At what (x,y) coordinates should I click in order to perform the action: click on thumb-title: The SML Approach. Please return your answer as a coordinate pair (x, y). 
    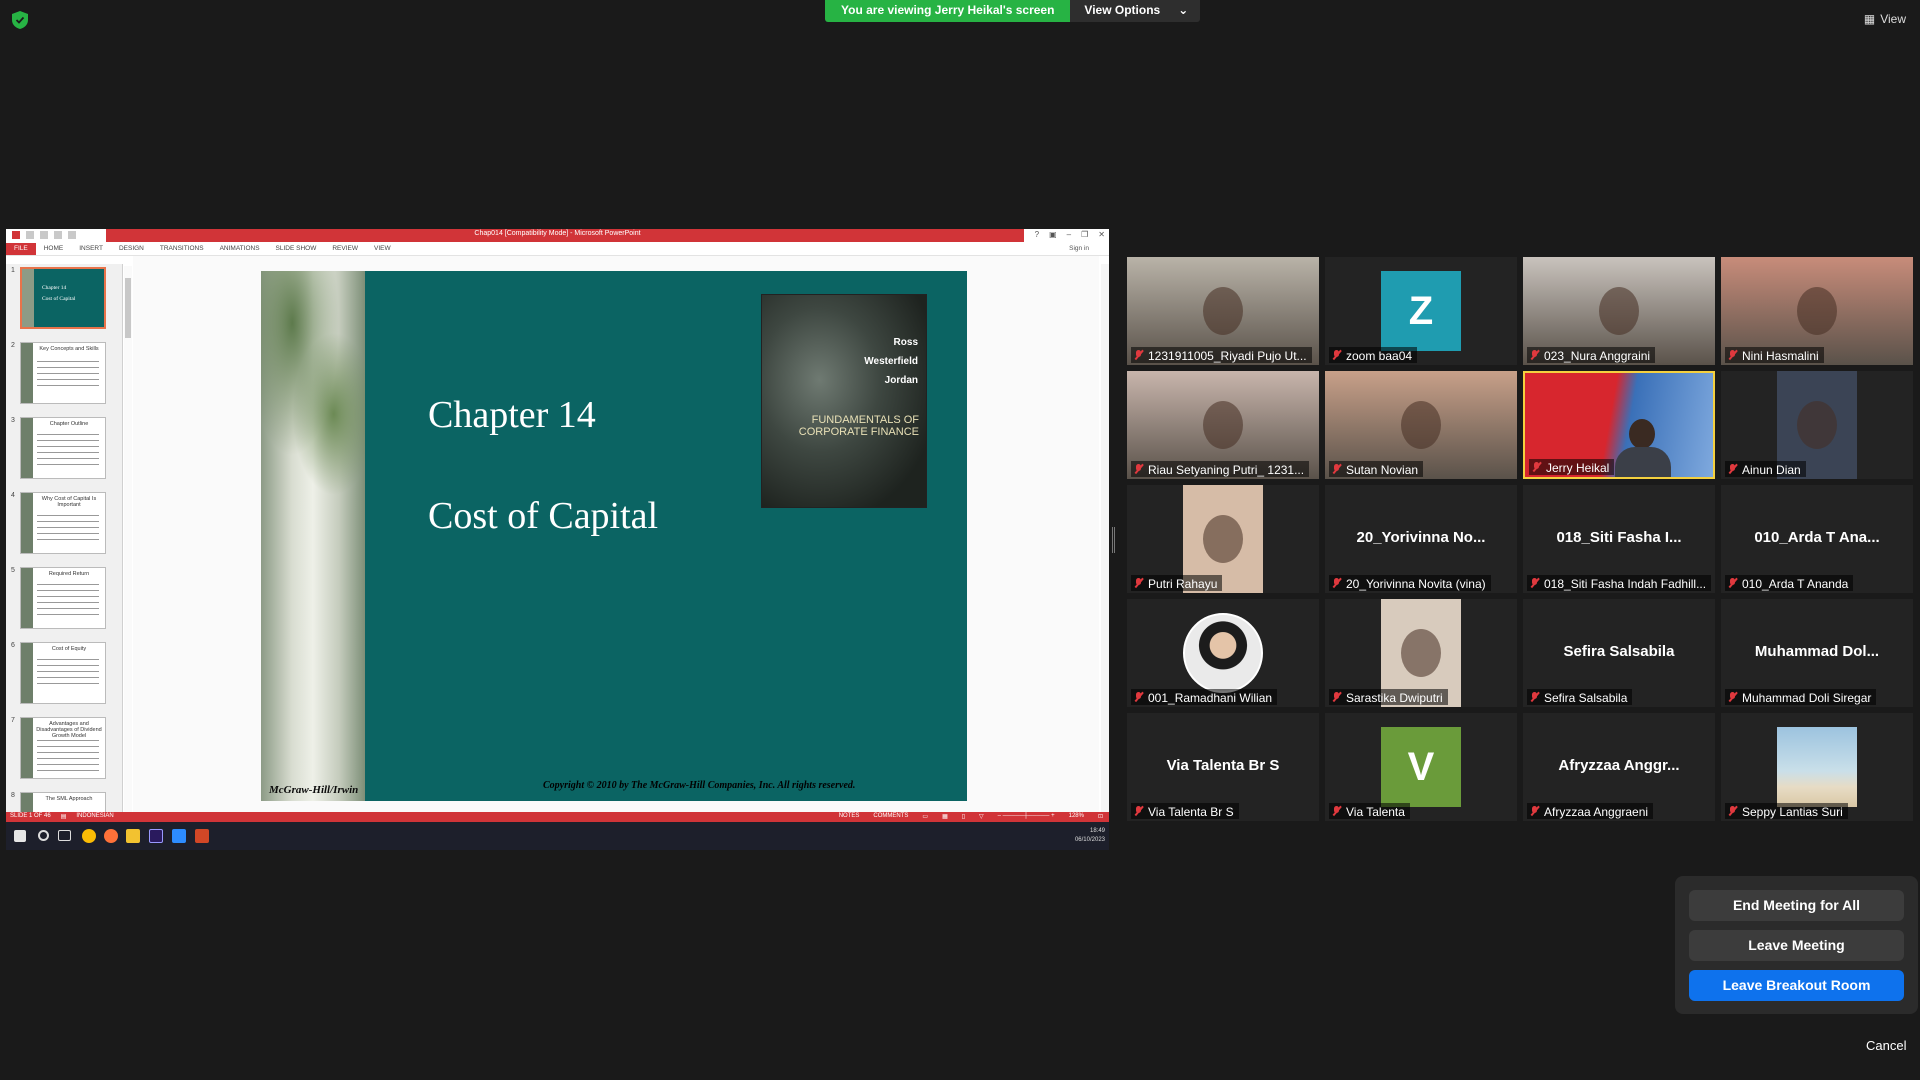
    Looking at the image, I should click on (69, 799).